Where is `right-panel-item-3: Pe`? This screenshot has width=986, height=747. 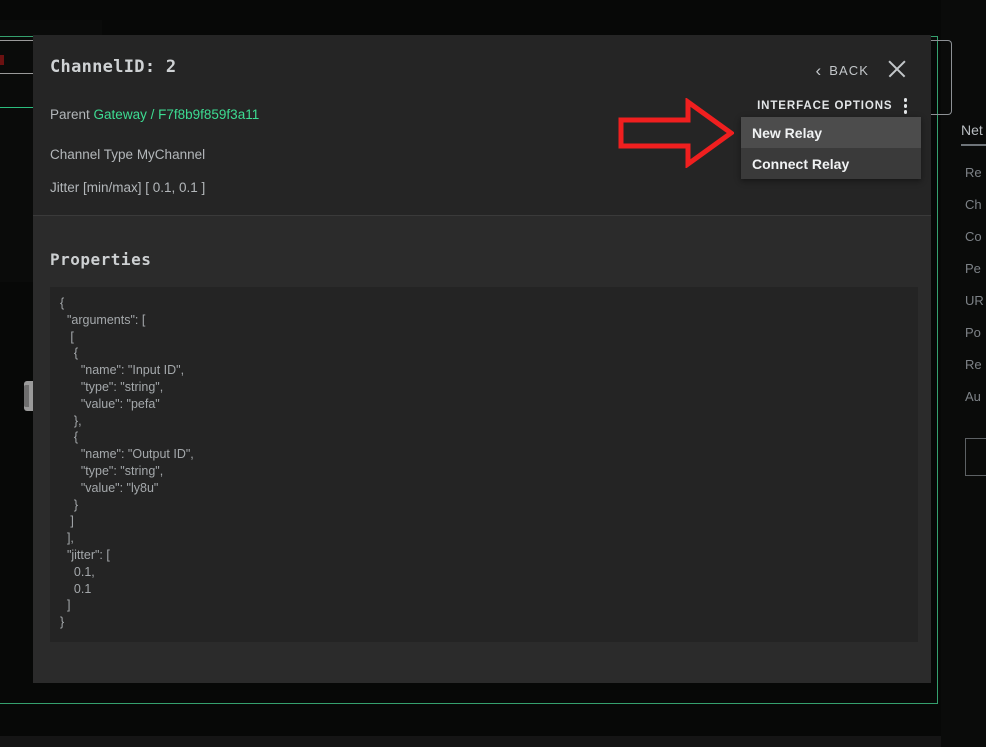 right-panel-item-3: Pe is located at coordinates (973, 268).